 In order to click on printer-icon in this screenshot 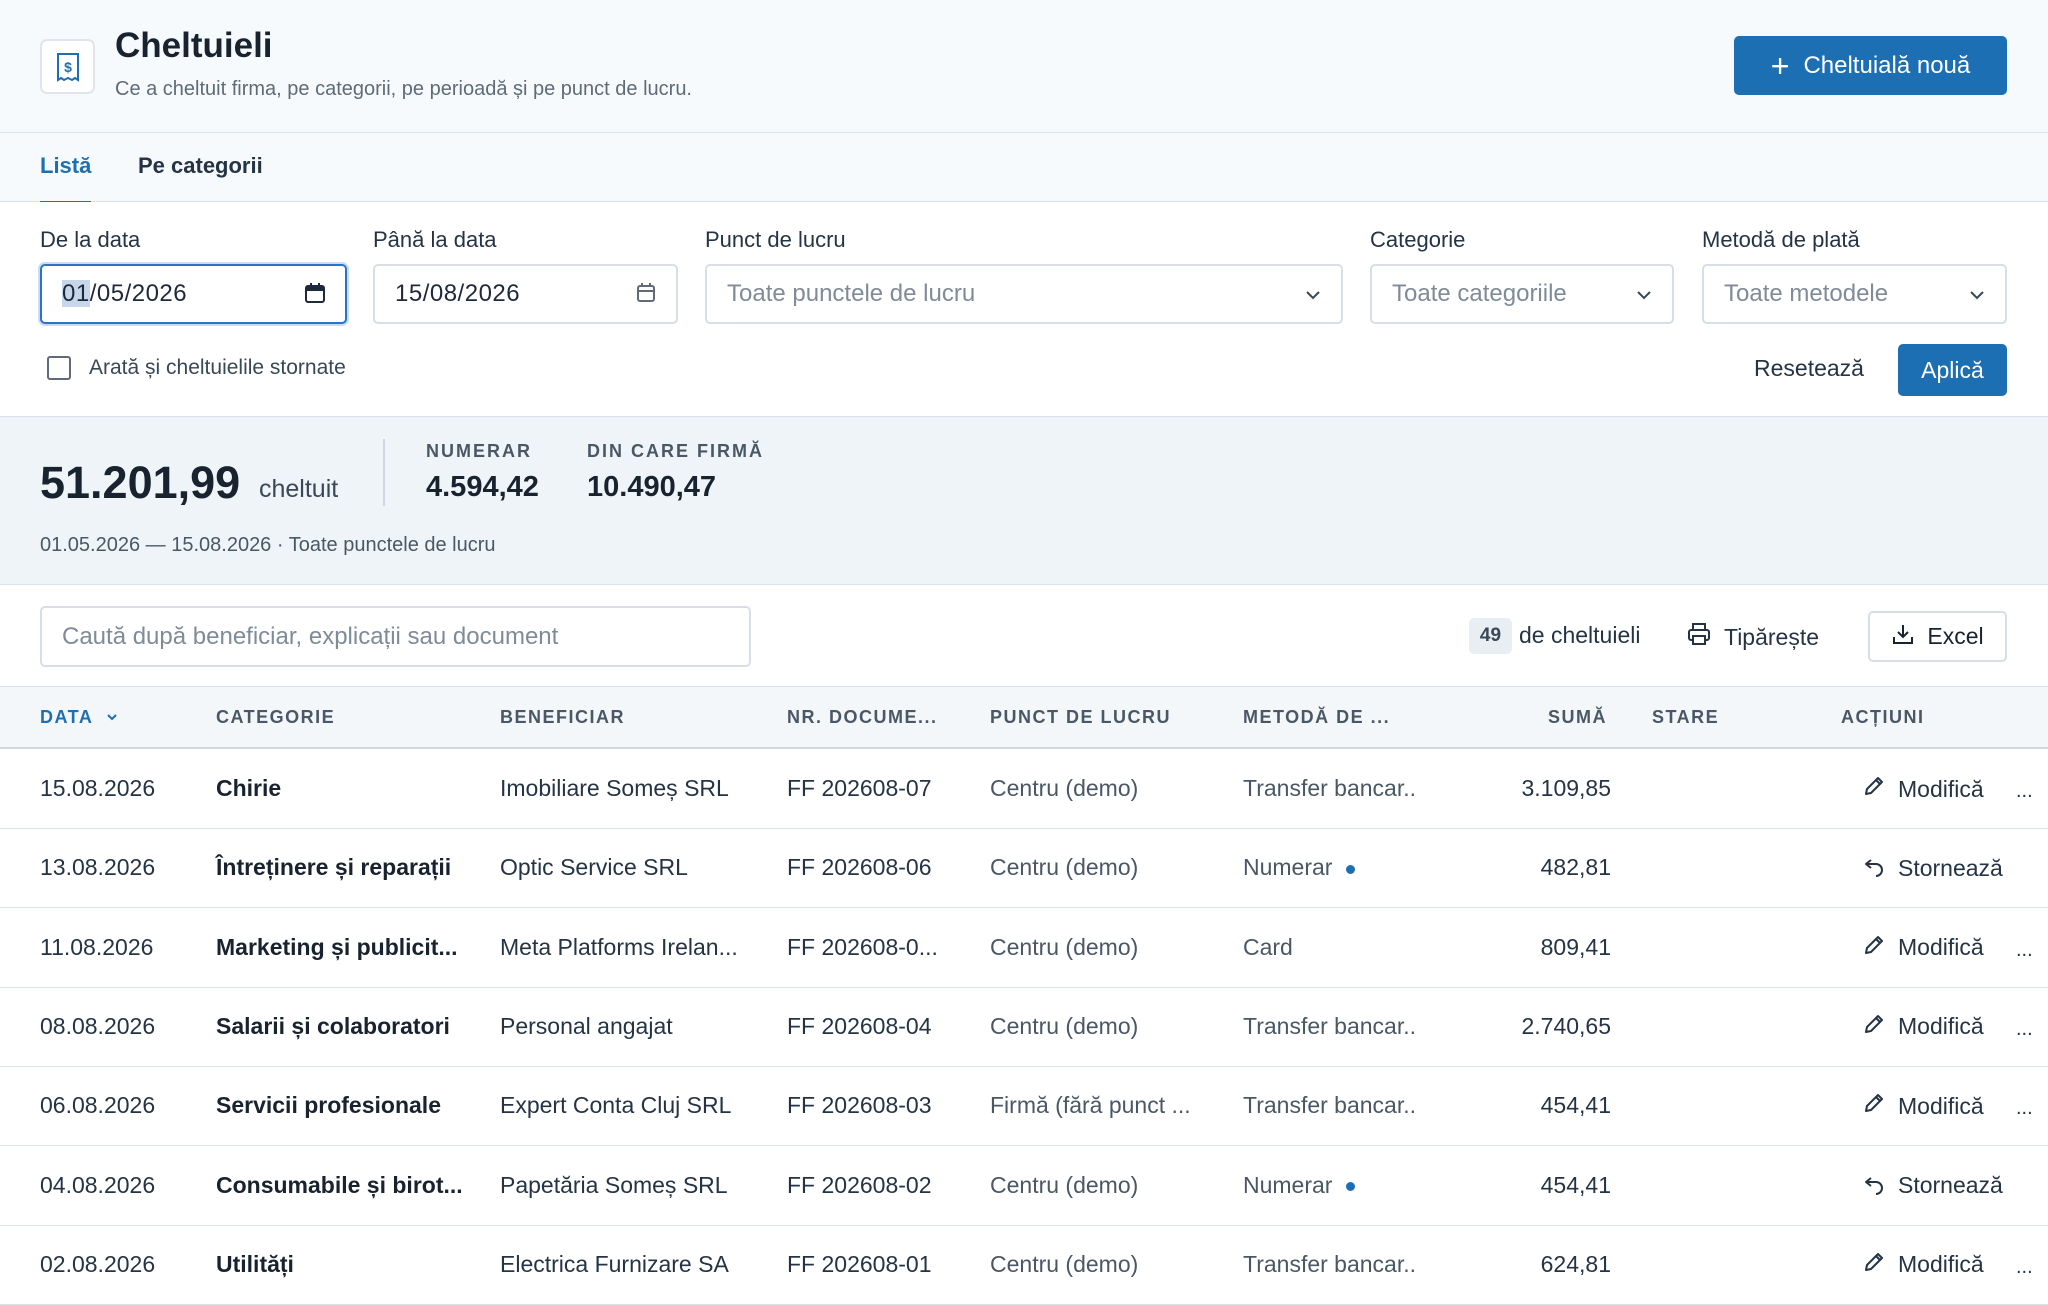, I will do `click(1699, 637)`.